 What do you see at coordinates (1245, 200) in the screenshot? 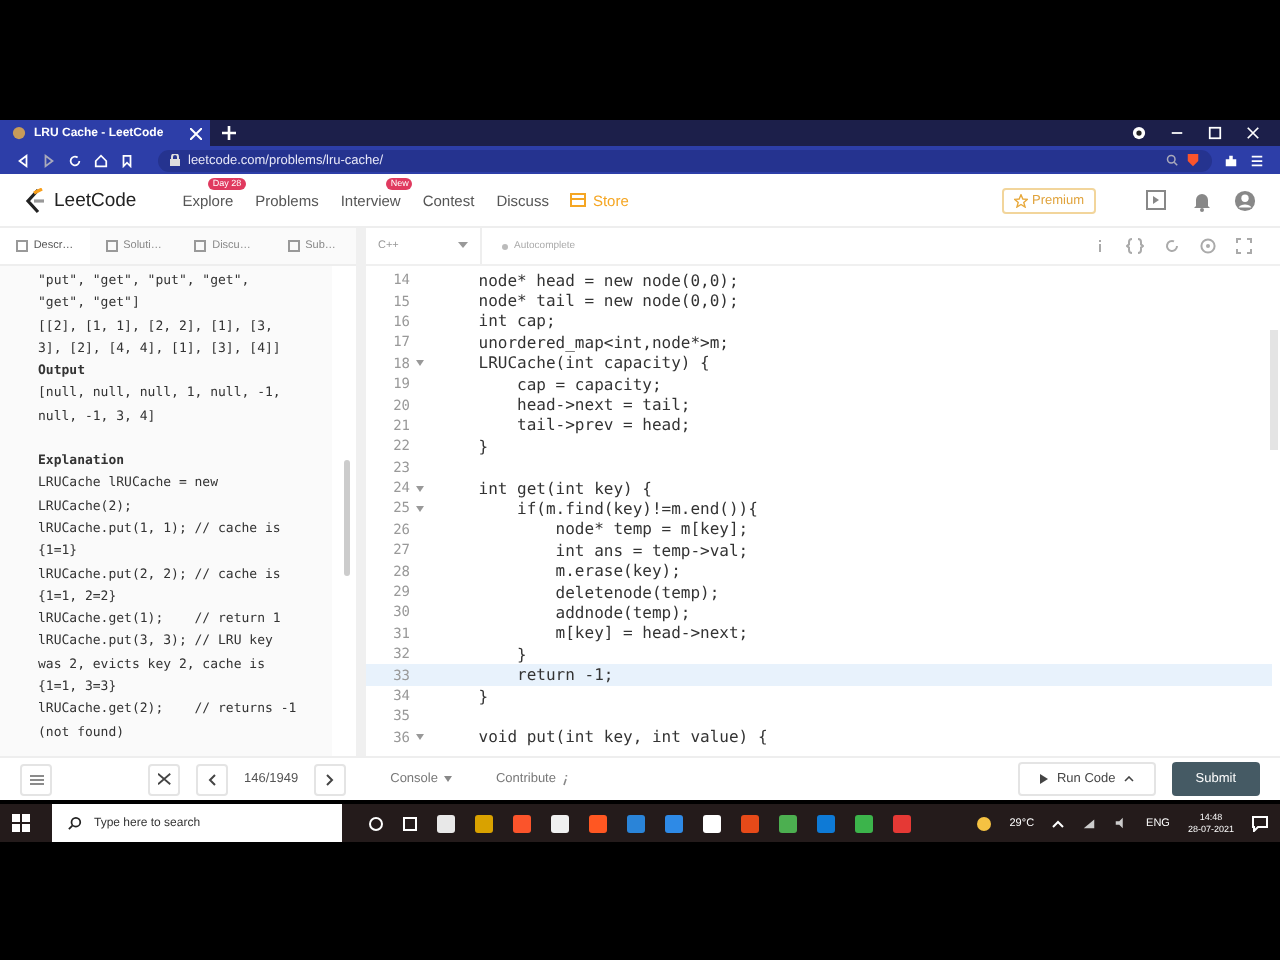
I see `user-icon` at bounding box center [1245, 200].